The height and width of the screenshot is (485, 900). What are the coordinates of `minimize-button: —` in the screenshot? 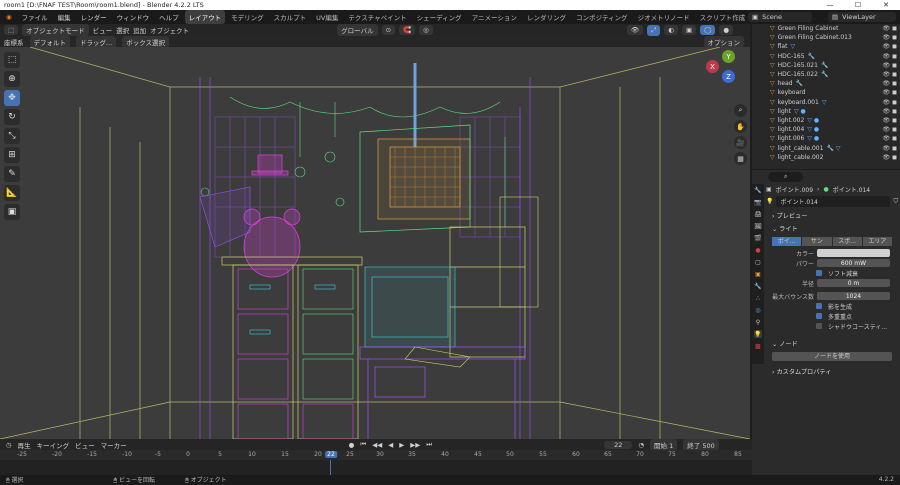 It's located at (830, 5).